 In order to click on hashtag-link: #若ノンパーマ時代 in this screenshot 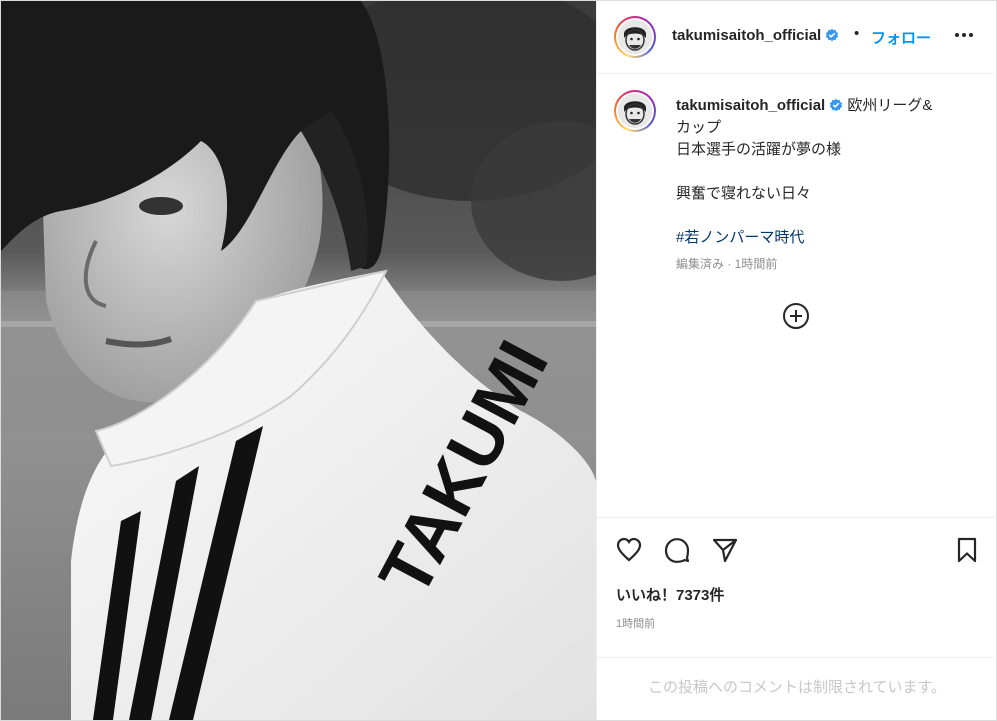, I will do `click(826, 238)`.